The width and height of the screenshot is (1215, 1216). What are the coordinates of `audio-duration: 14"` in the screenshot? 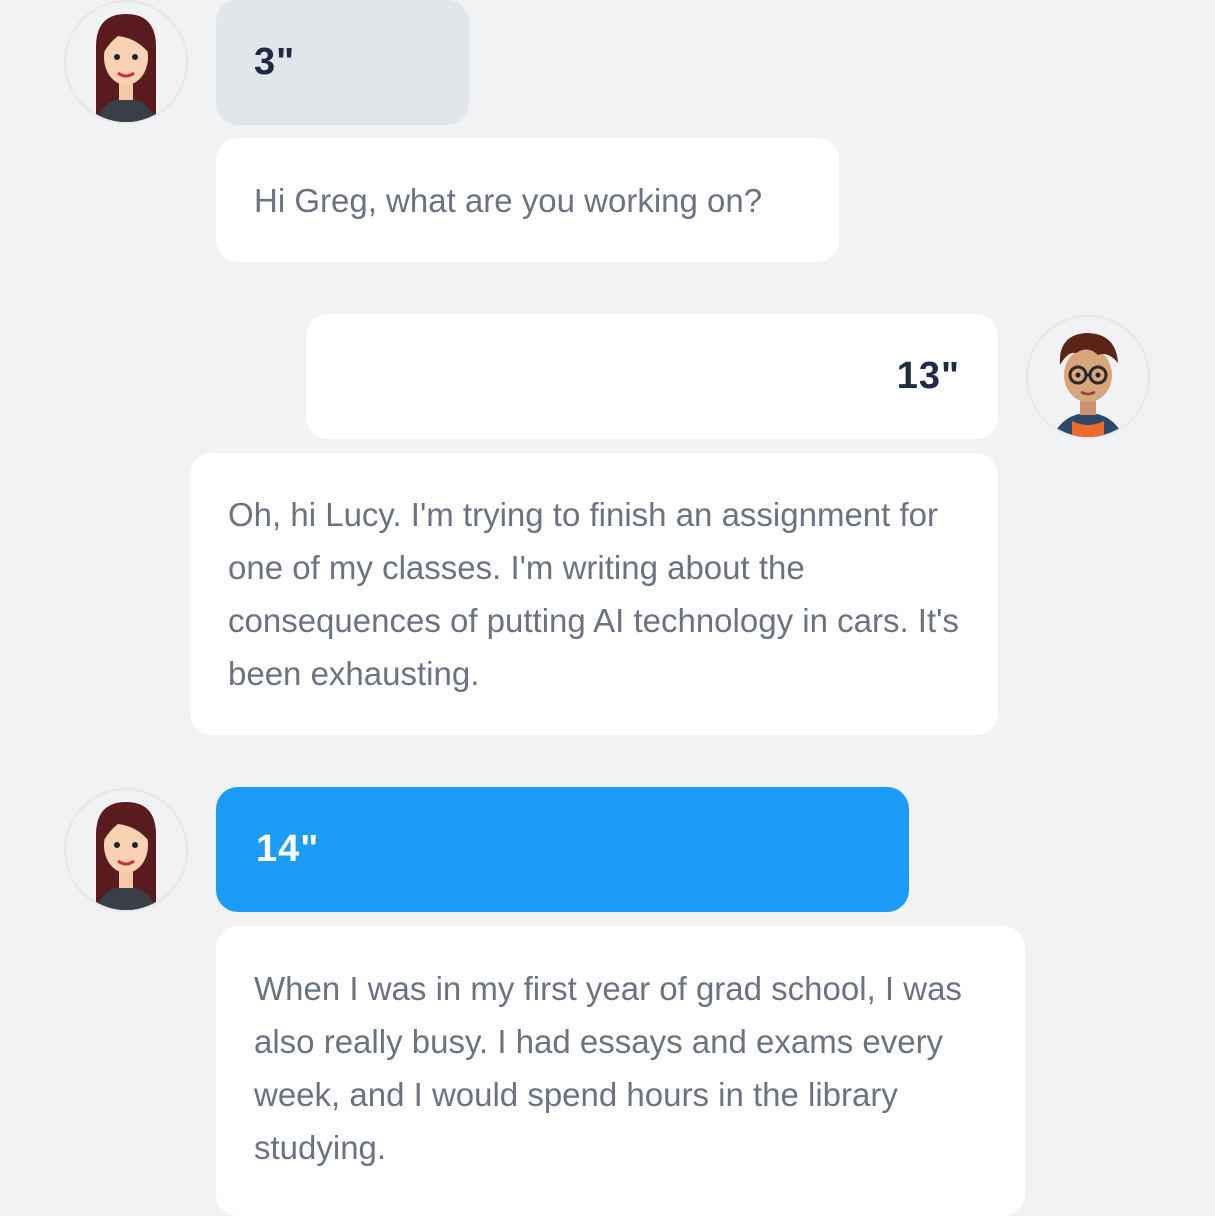 It's located at (288, 849).